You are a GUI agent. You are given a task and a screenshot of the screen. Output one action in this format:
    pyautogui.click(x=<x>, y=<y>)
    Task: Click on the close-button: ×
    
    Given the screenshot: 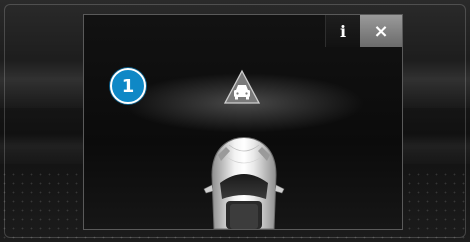 What is the action you would take?
    pyautogui.click(x=381, y=31)
    